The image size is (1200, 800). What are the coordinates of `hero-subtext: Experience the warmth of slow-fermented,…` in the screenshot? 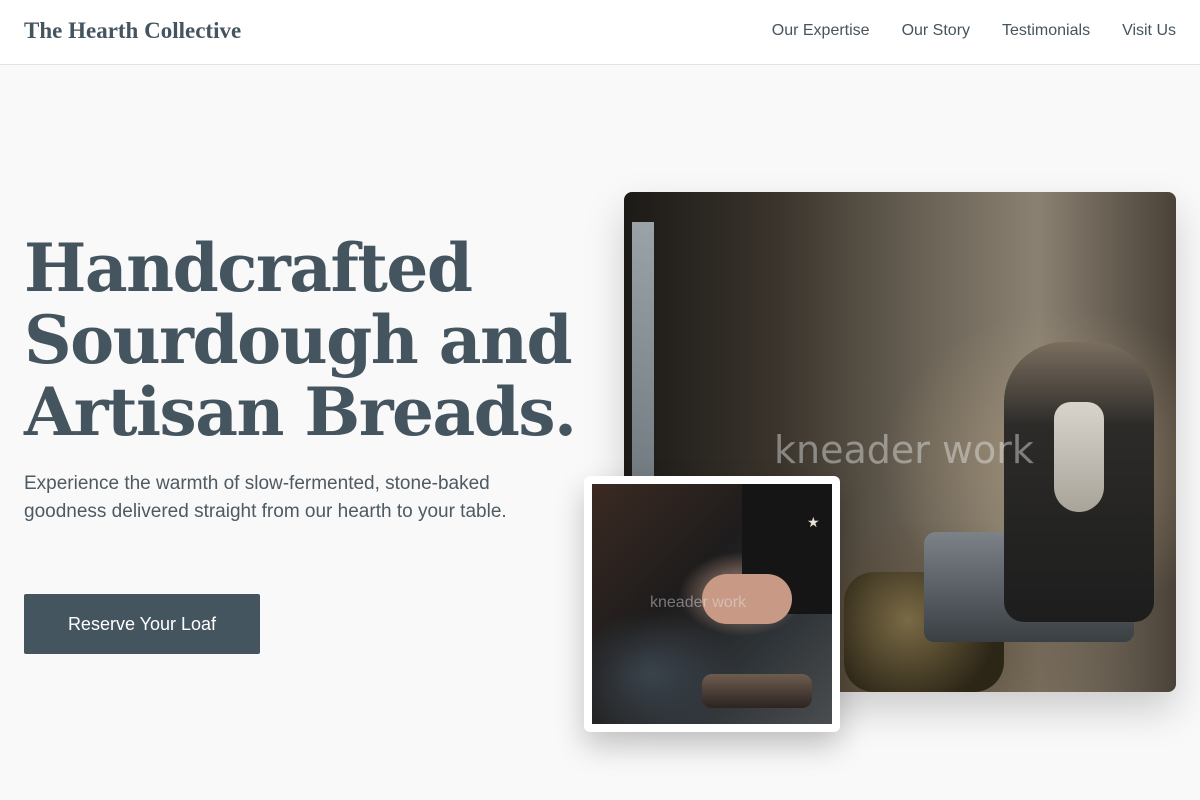 It's located at (265, 497).